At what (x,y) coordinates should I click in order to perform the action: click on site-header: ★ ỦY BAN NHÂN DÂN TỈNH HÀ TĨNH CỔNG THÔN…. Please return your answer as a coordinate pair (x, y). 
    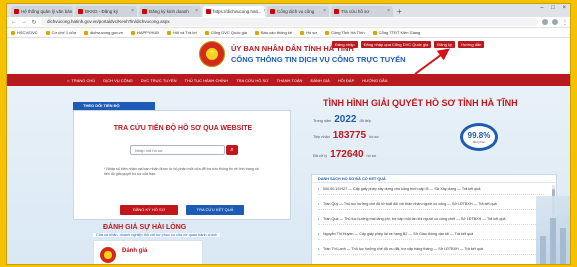
    Looking at the image, I should click on (288, 56).